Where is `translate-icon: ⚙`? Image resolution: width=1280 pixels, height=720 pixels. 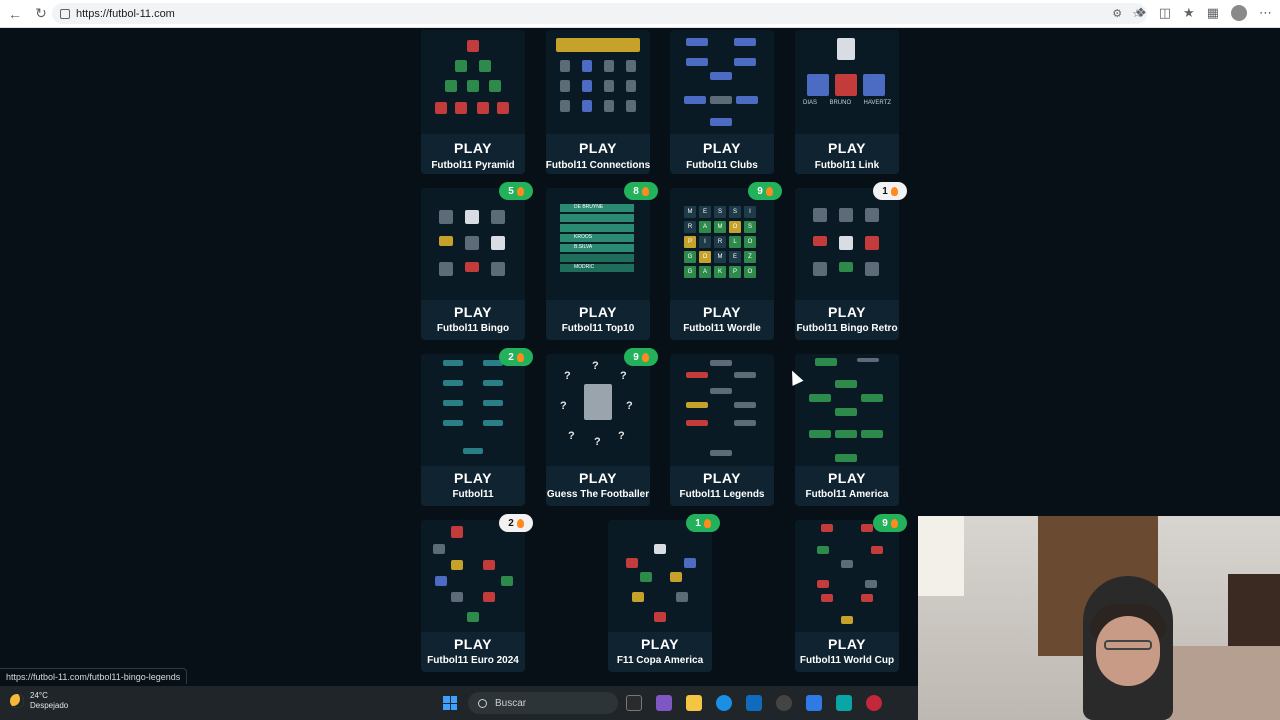 translate-icon: ⚙ is located at coordinates (1117, 13).